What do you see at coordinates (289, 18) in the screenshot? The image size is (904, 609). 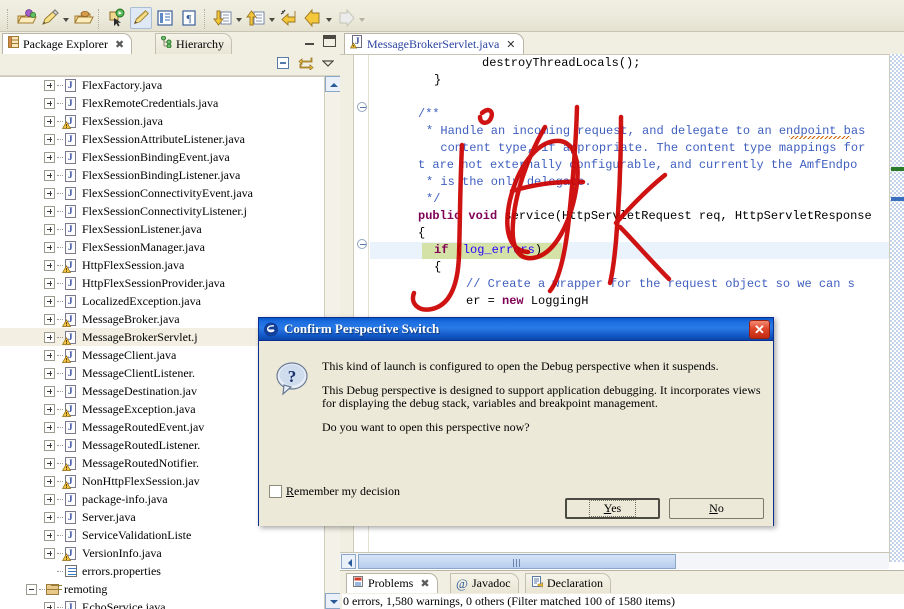 I see `last-edit-location-icon` at bounding box center [289, 18].